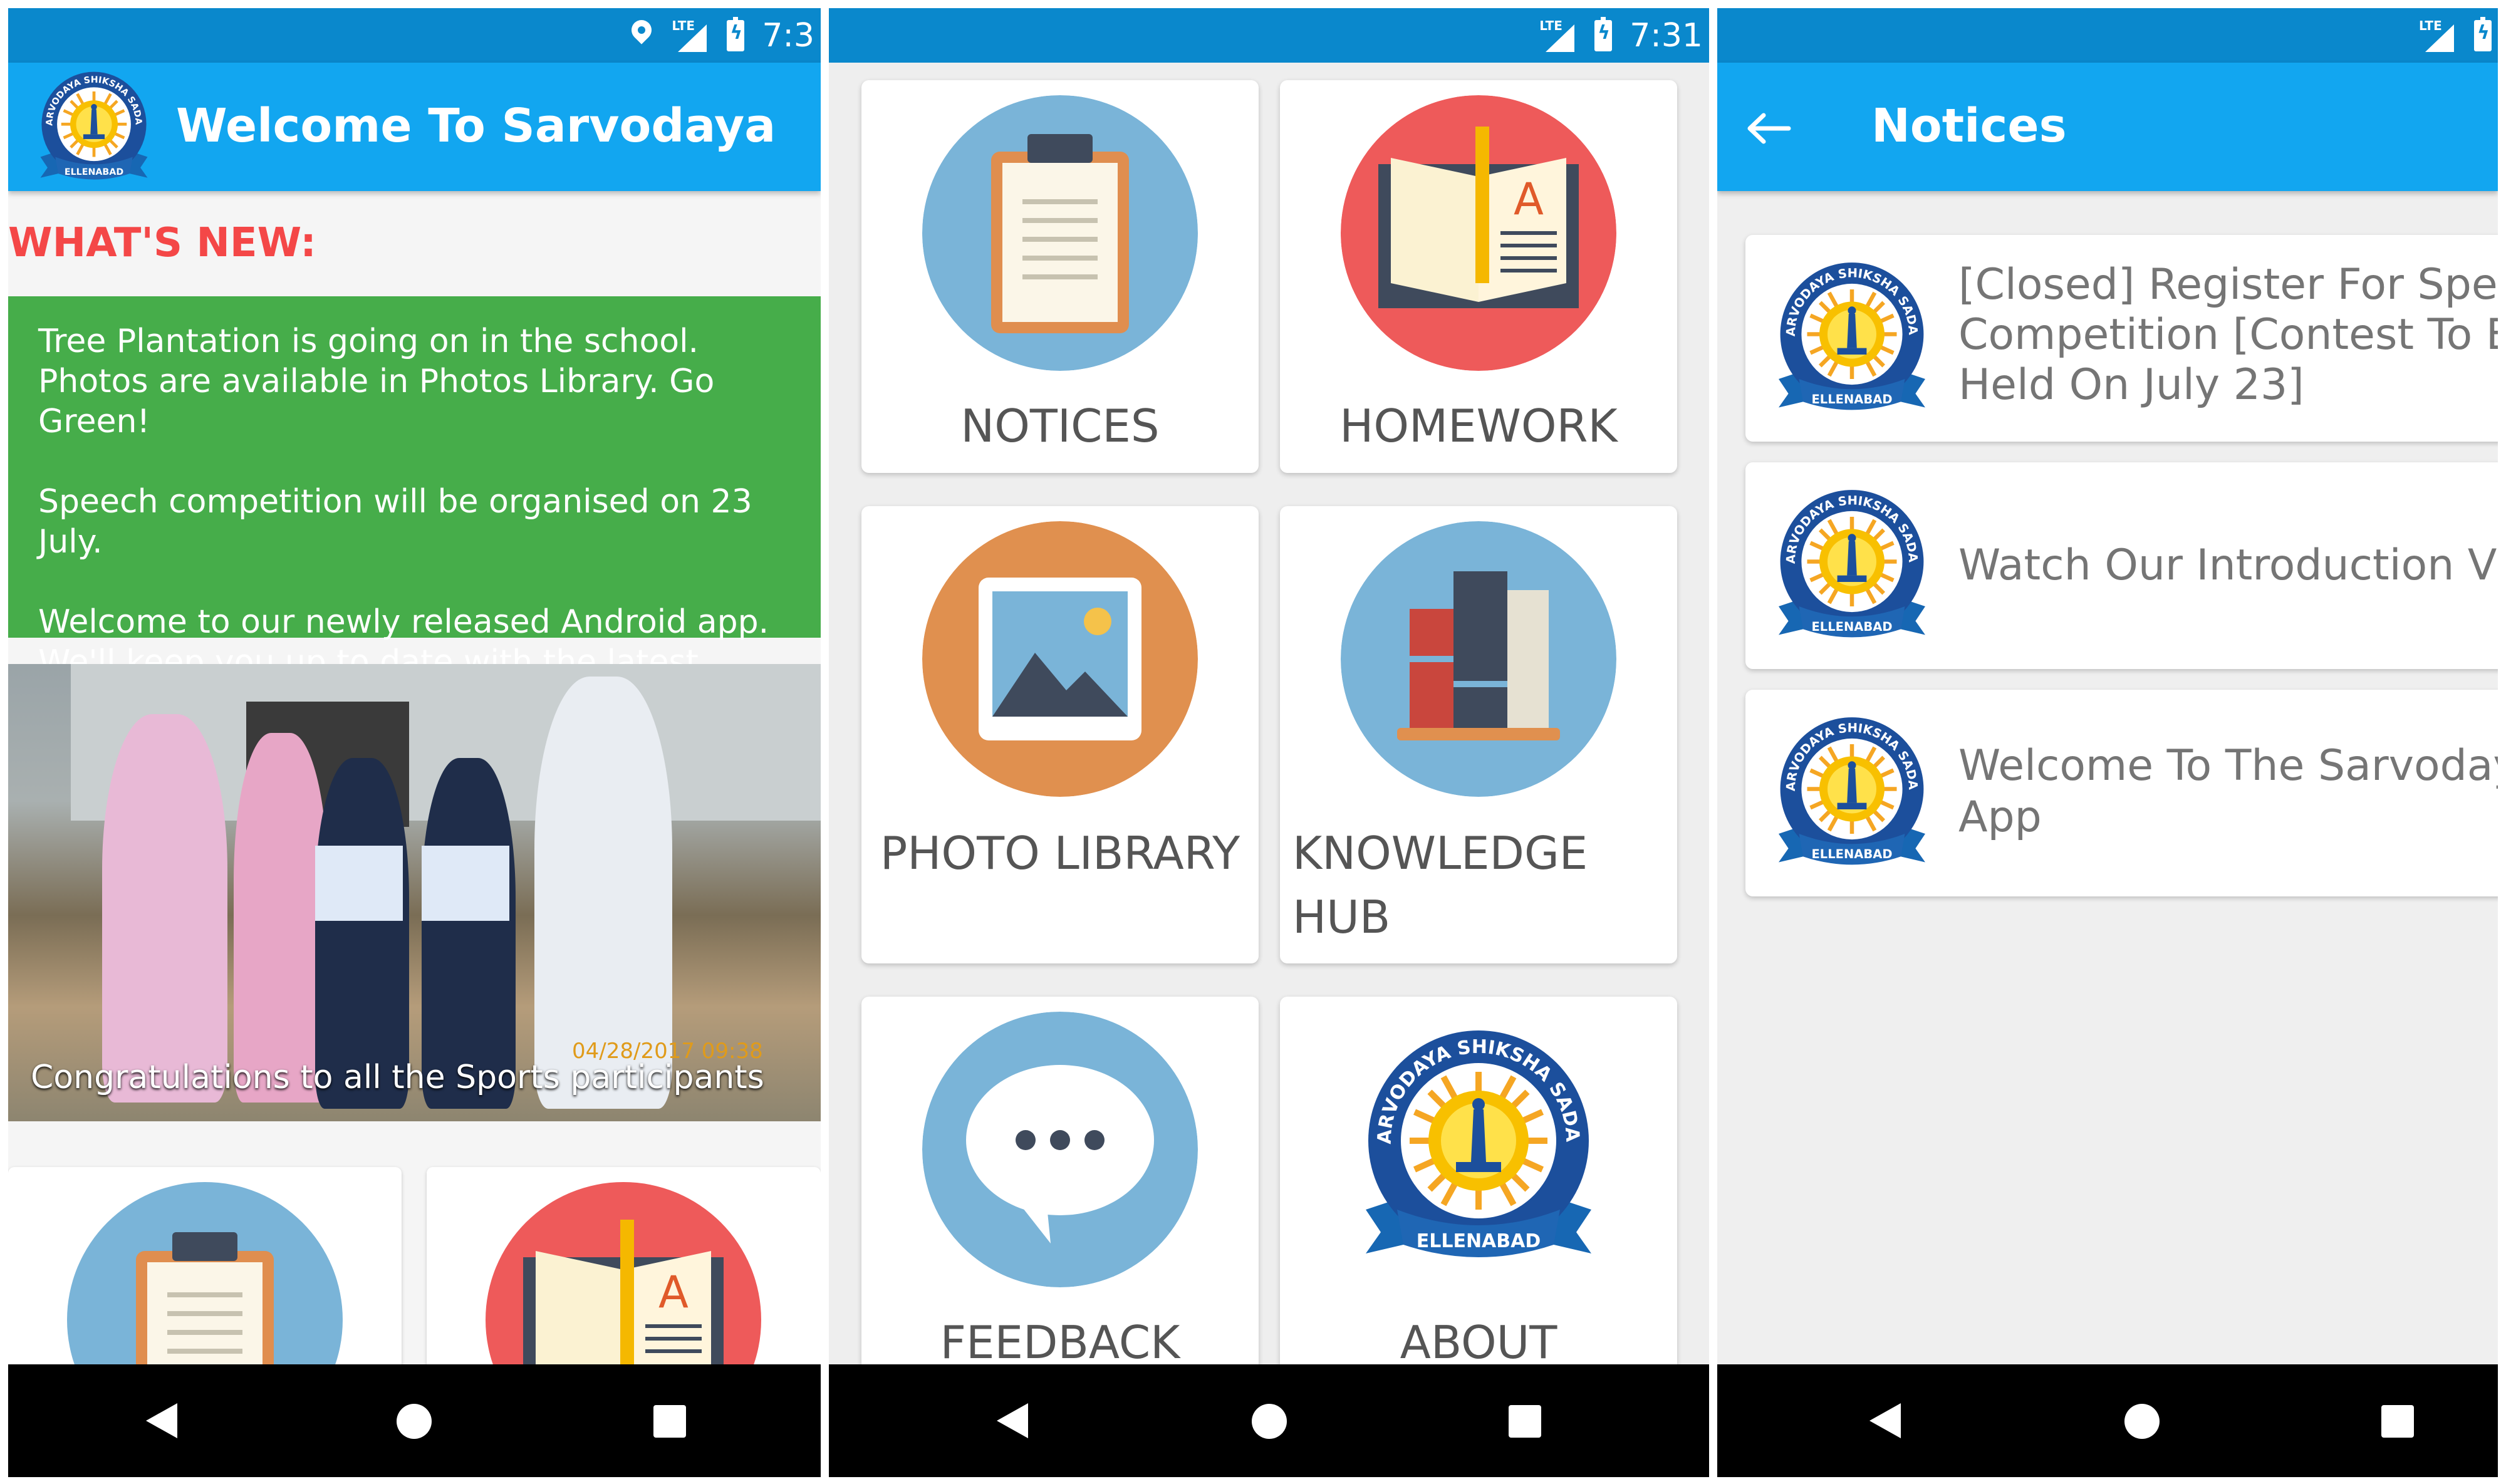  What do you see at coordinates (1478, 1342) in the screenshot?
I see `tile-label: ABOUT` at bounding box center [1478, 1342].